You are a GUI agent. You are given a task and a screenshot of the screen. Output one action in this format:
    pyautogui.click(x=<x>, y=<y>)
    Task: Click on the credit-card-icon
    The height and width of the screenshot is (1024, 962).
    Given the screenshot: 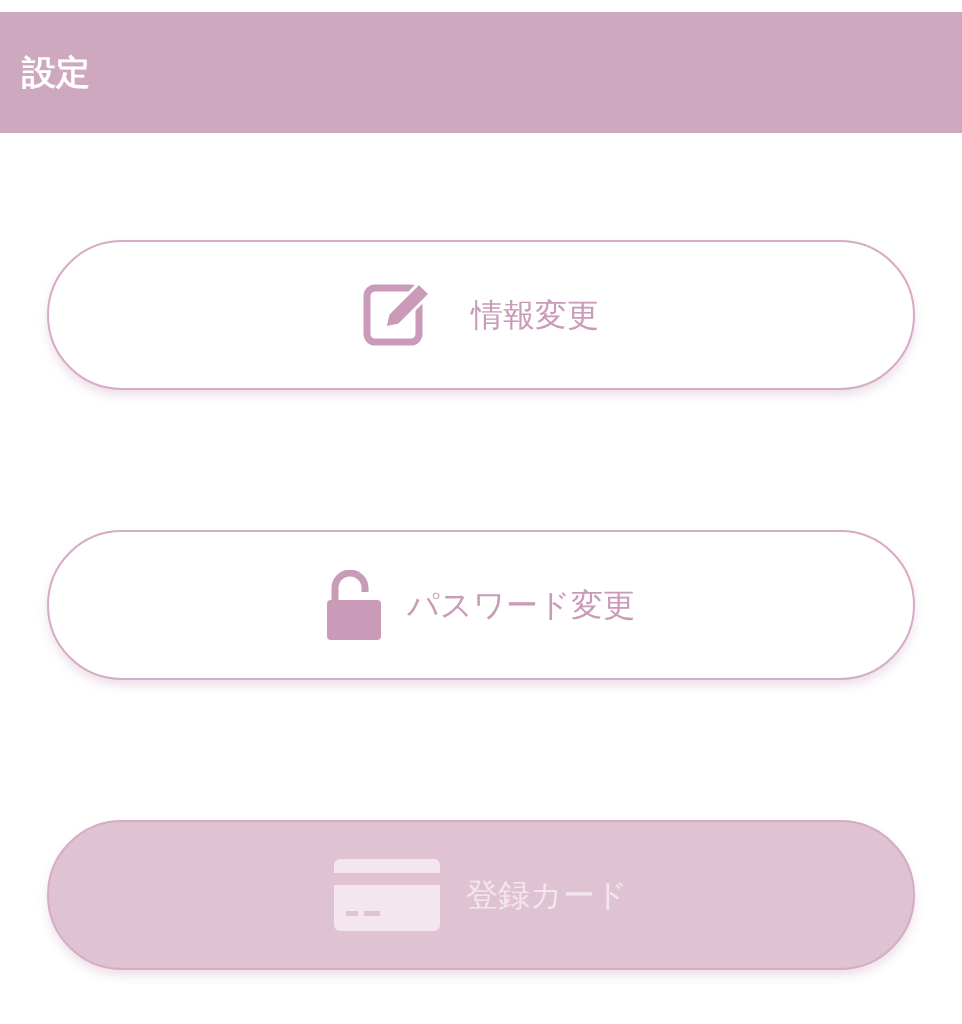 What is the action you would take?
    pyautogui.click(x=387, y=895)
    